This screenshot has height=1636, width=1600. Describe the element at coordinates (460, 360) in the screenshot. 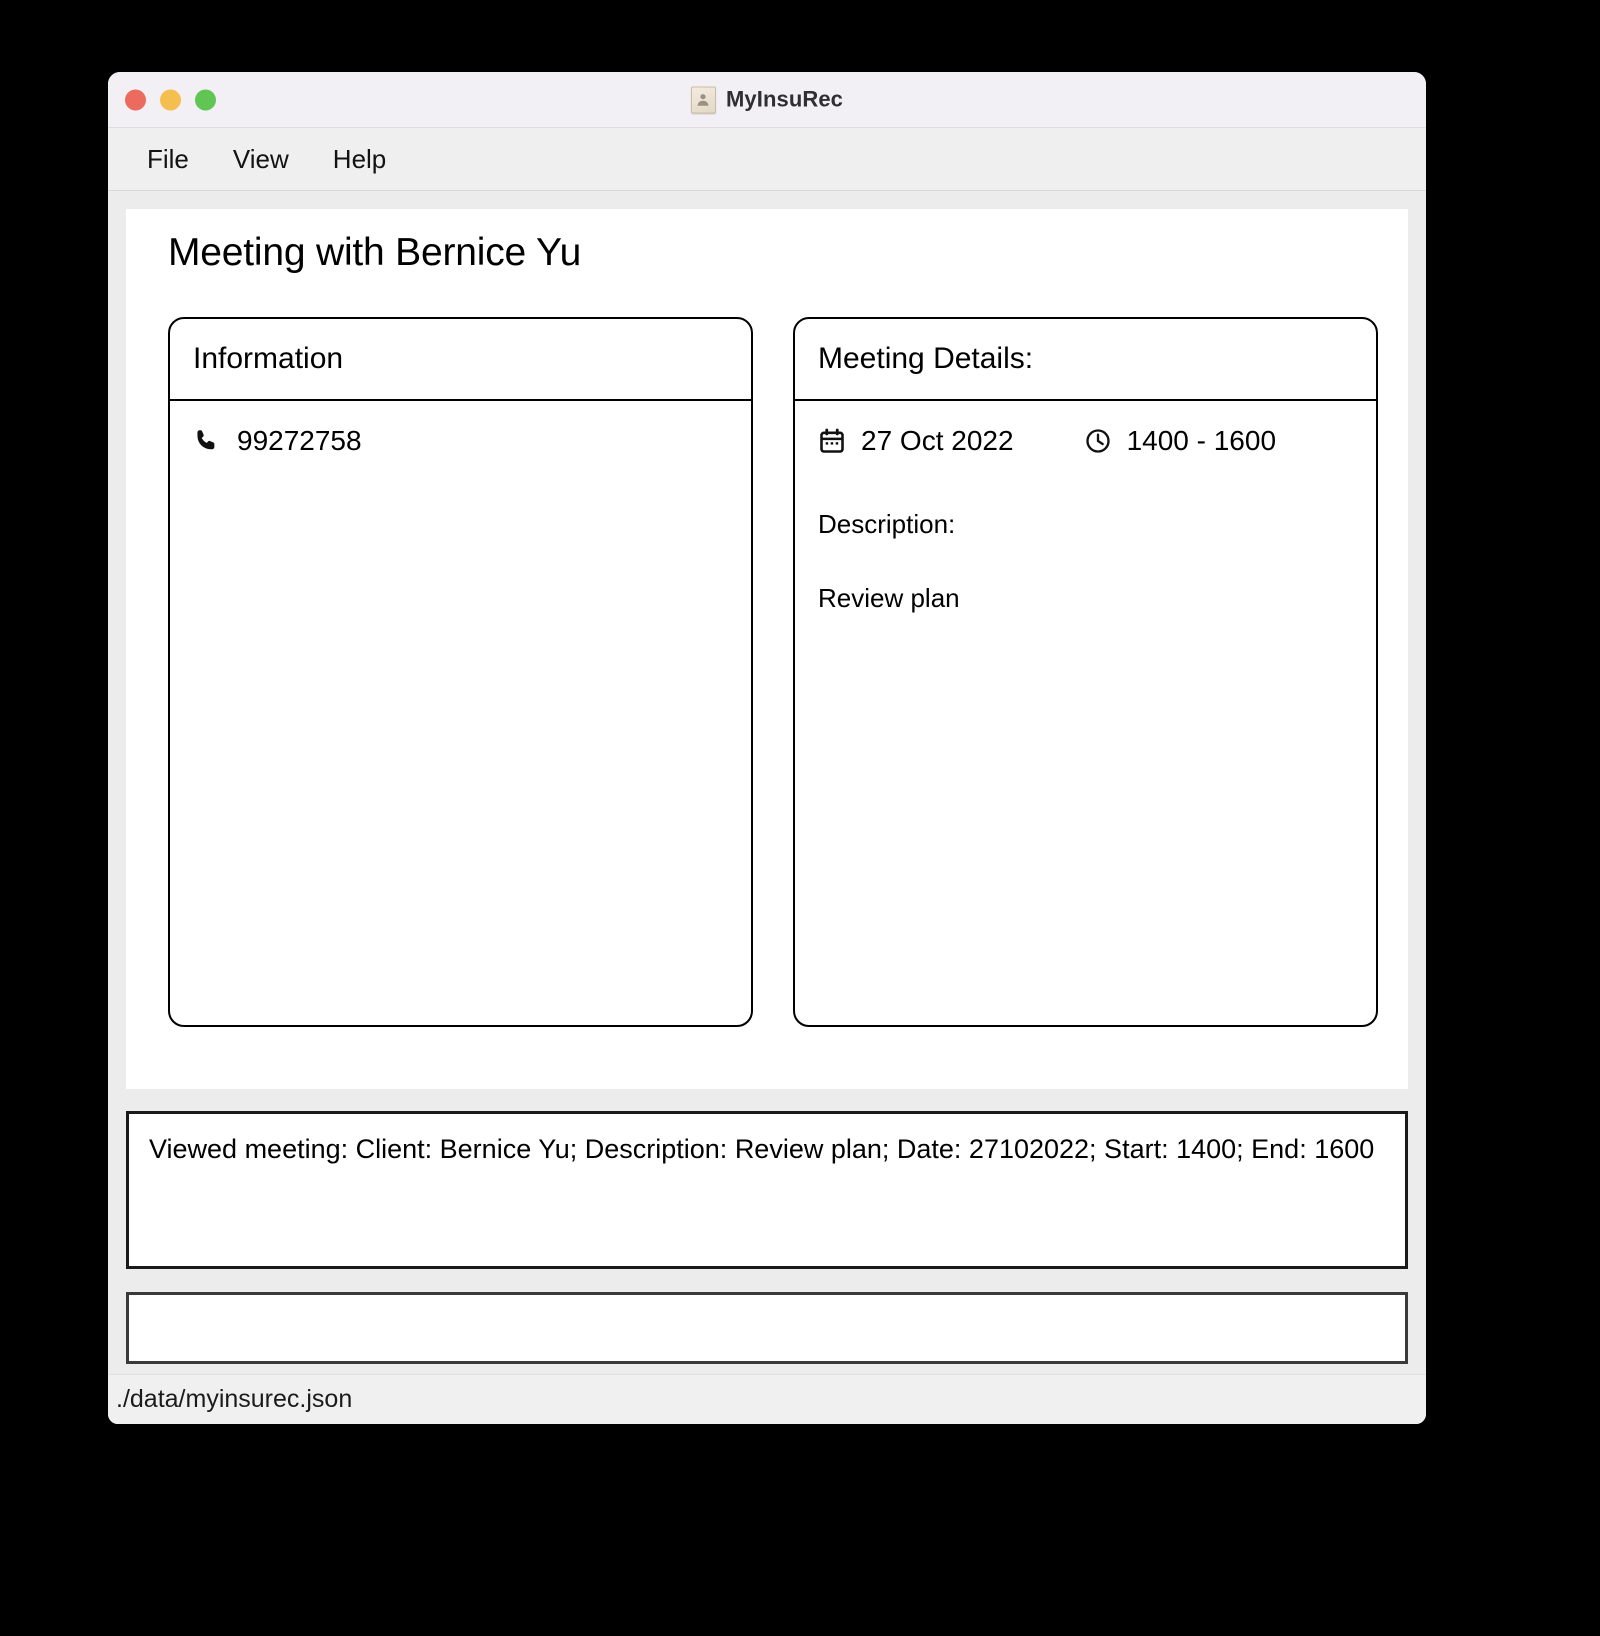

I see `information-panel-header: Information` at that location.